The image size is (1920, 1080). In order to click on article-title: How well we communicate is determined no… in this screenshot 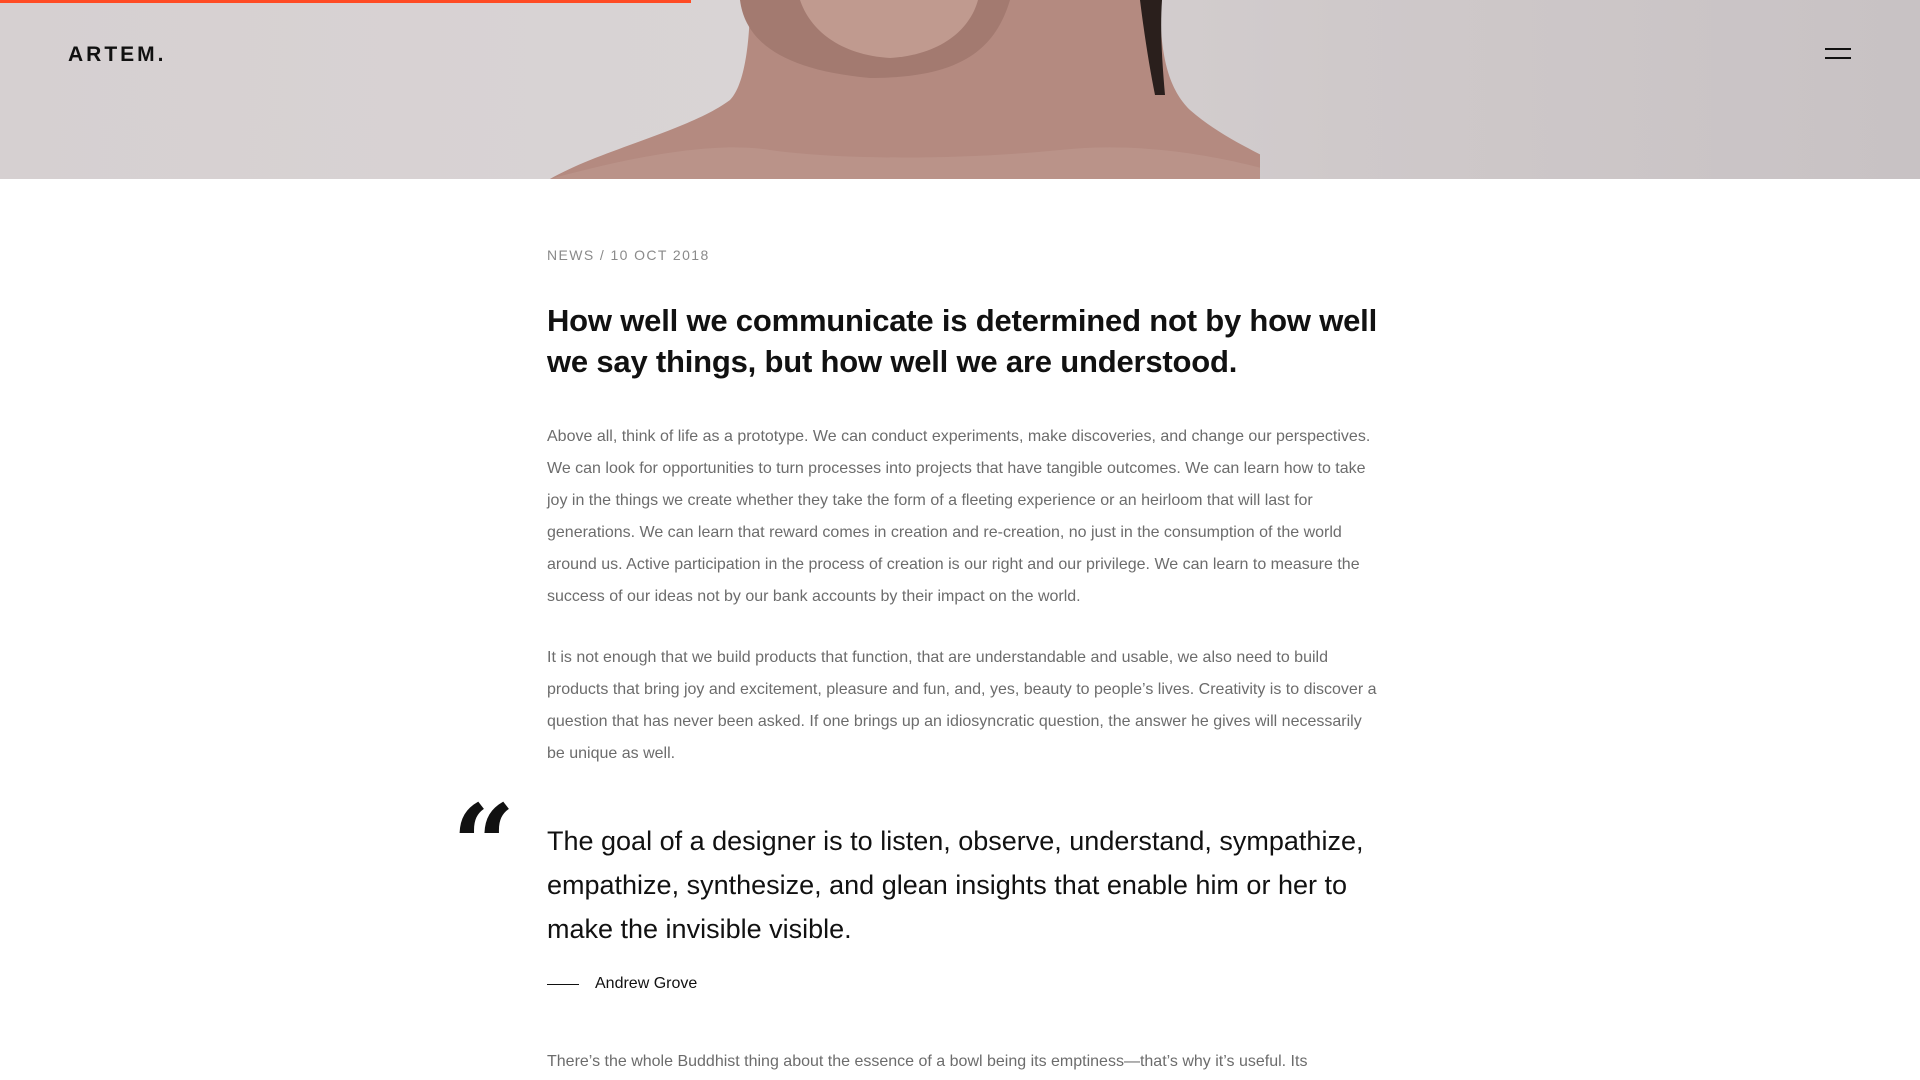, I will do `click(962, 341)`.